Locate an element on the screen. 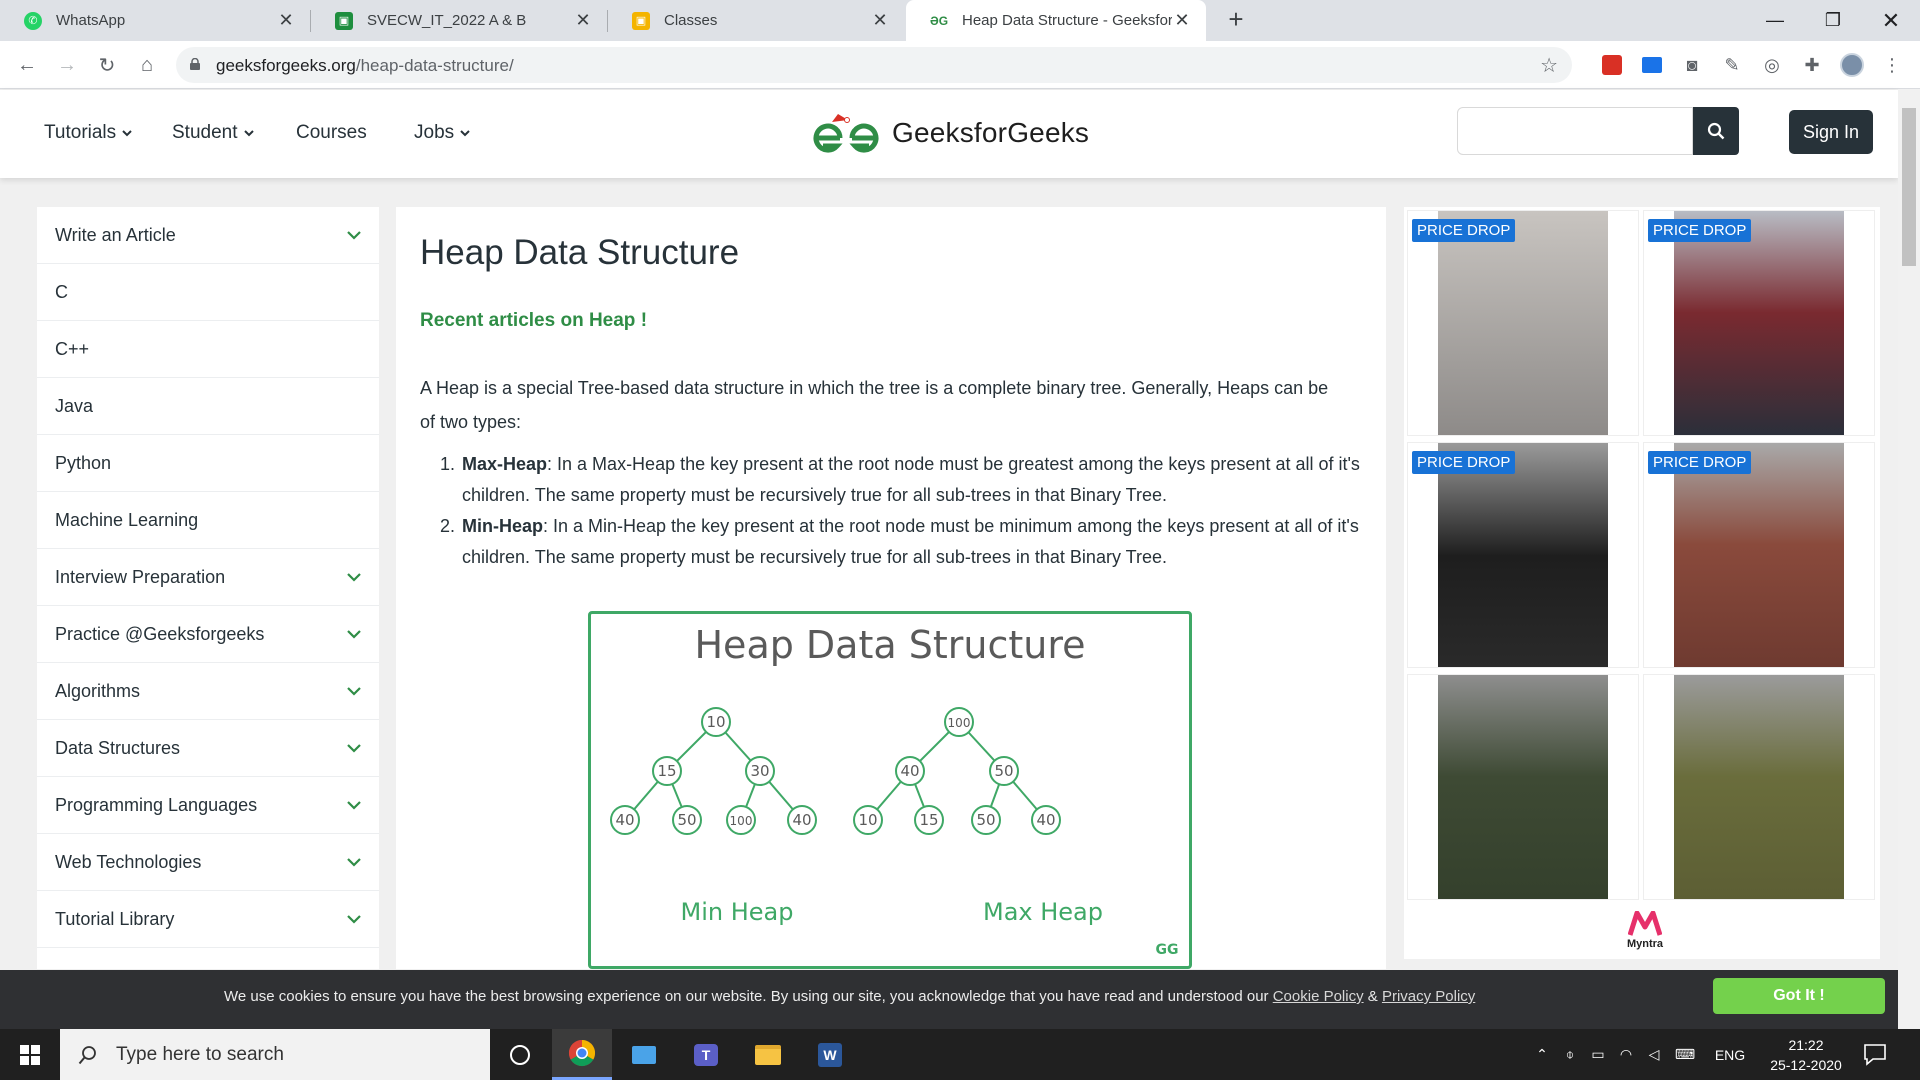 The height and width of the screenshot is (1080, 1920). screen-extension-icon is located at coordinates (1652, 65).